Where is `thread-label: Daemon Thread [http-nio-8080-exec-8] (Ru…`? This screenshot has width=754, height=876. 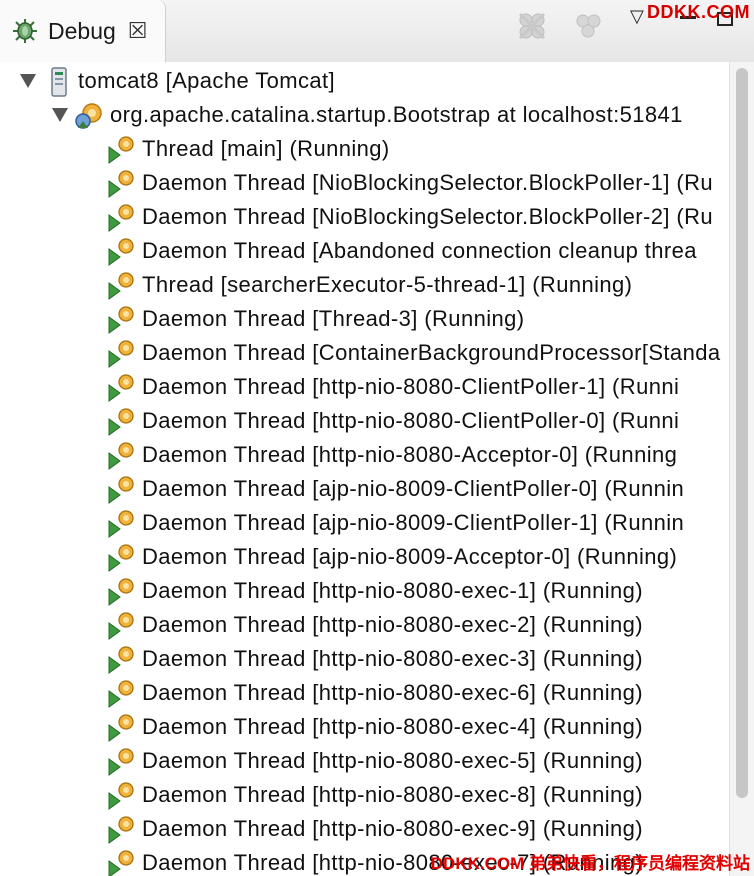 thread-label: Daemon Thread [http-nio-8080-exec-8] (Ru… is located at coordinates (393, 794).